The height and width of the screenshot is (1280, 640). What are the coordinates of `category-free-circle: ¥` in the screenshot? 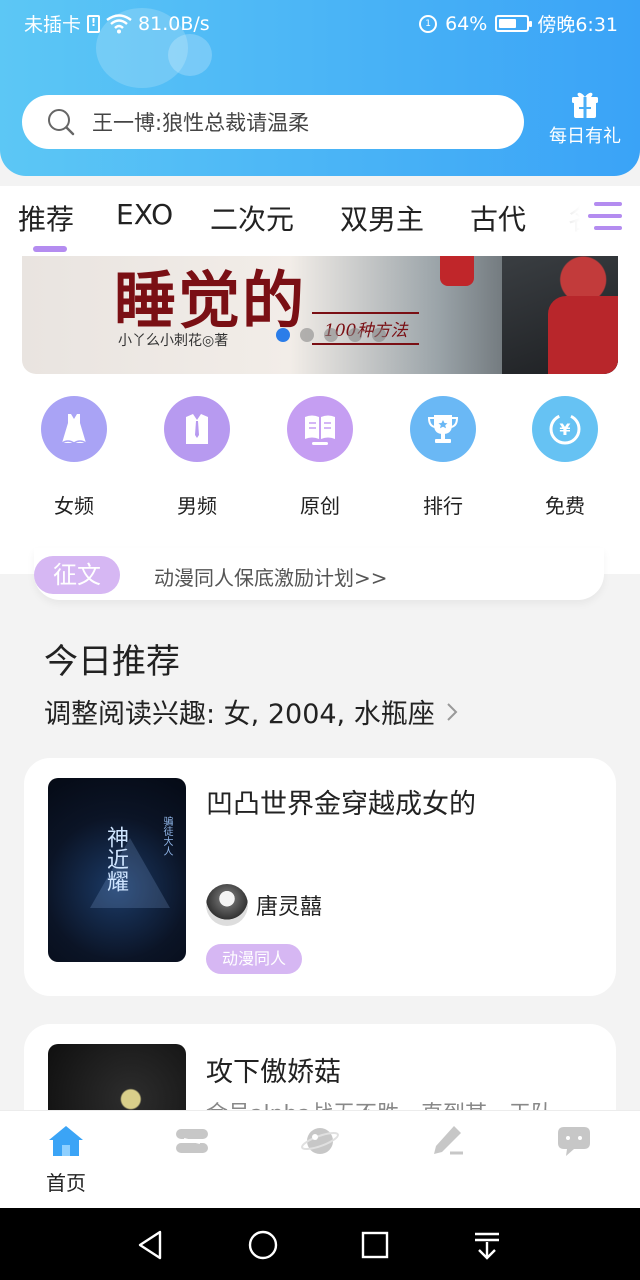 It's located at (565, 429).